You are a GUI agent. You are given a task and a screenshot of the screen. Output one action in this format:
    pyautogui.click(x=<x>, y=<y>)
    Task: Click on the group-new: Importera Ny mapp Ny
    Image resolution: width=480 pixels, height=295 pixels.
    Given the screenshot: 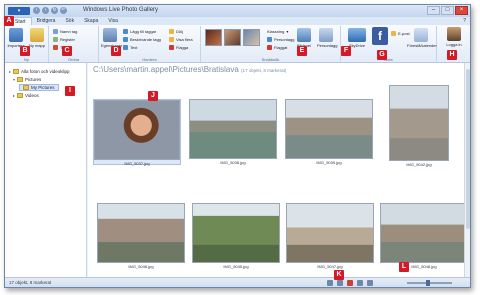 What is the action you would take?
    pyautogui.click(x=27, y=44)
    